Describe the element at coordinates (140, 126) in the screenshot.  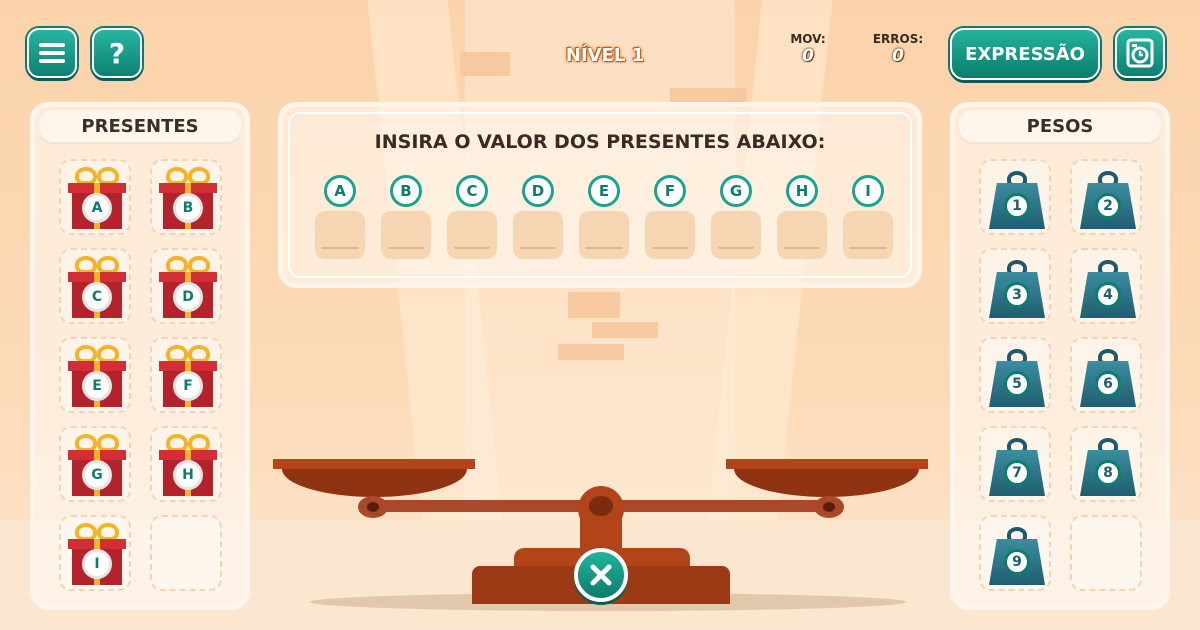
I see `gifts-panel-title: PRESENTES` at that location.